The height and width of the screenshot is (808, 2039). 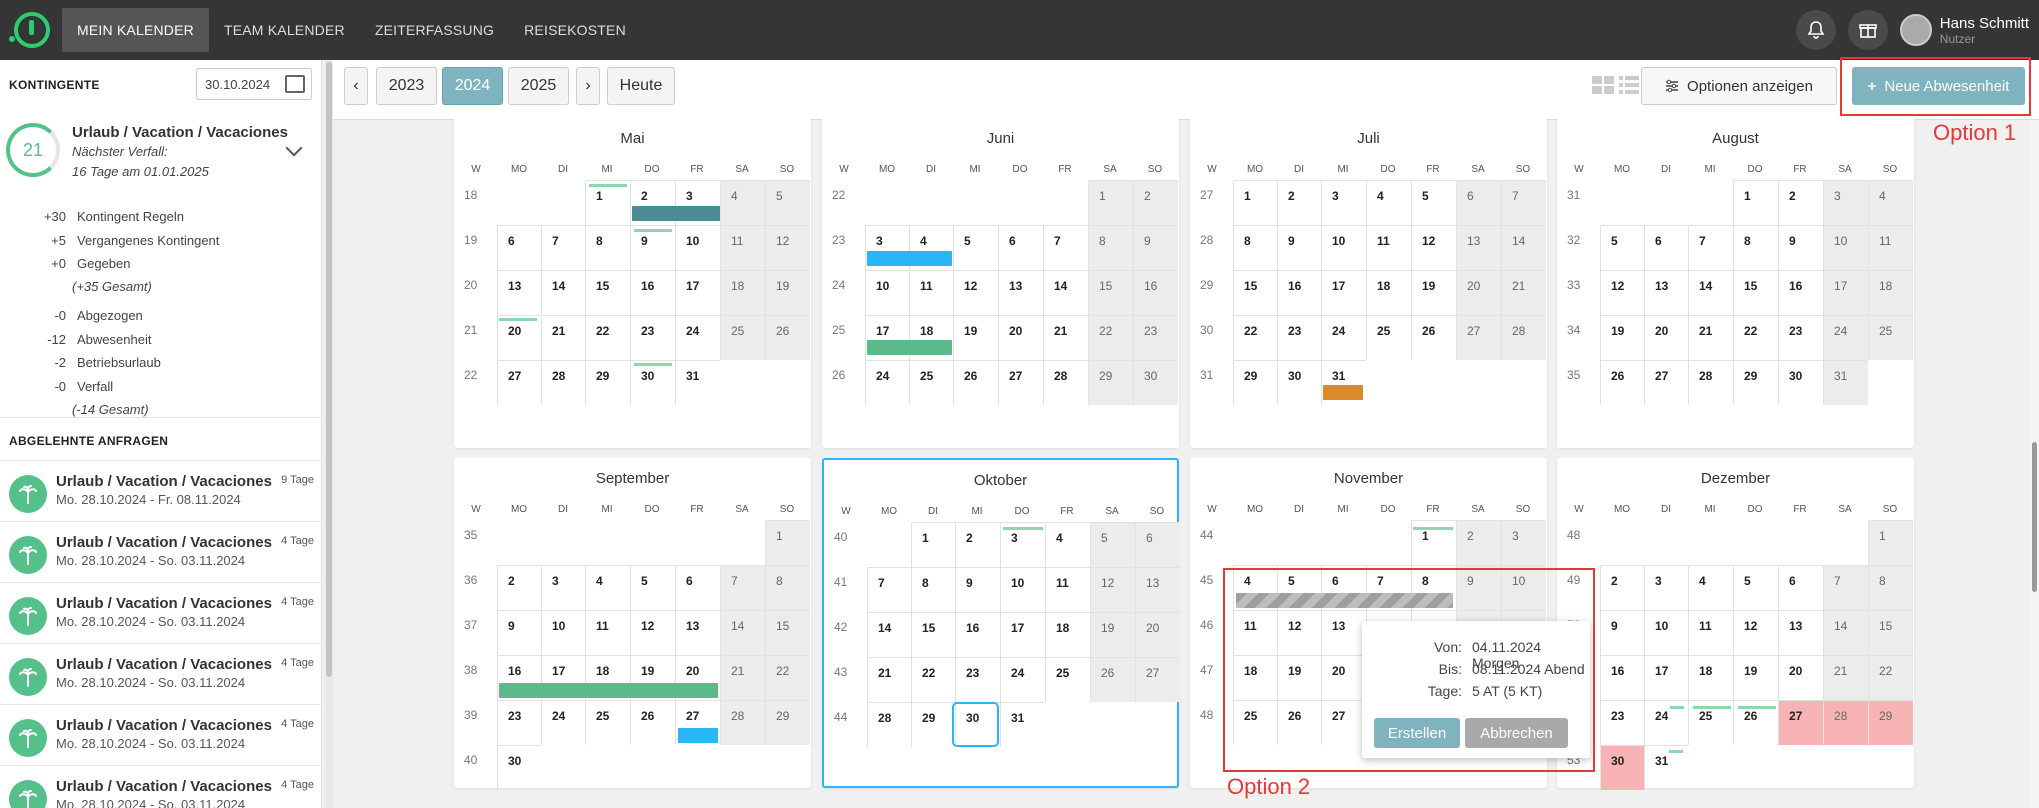 I want to click on next-year-button: ›, so click(x=588, y=86).